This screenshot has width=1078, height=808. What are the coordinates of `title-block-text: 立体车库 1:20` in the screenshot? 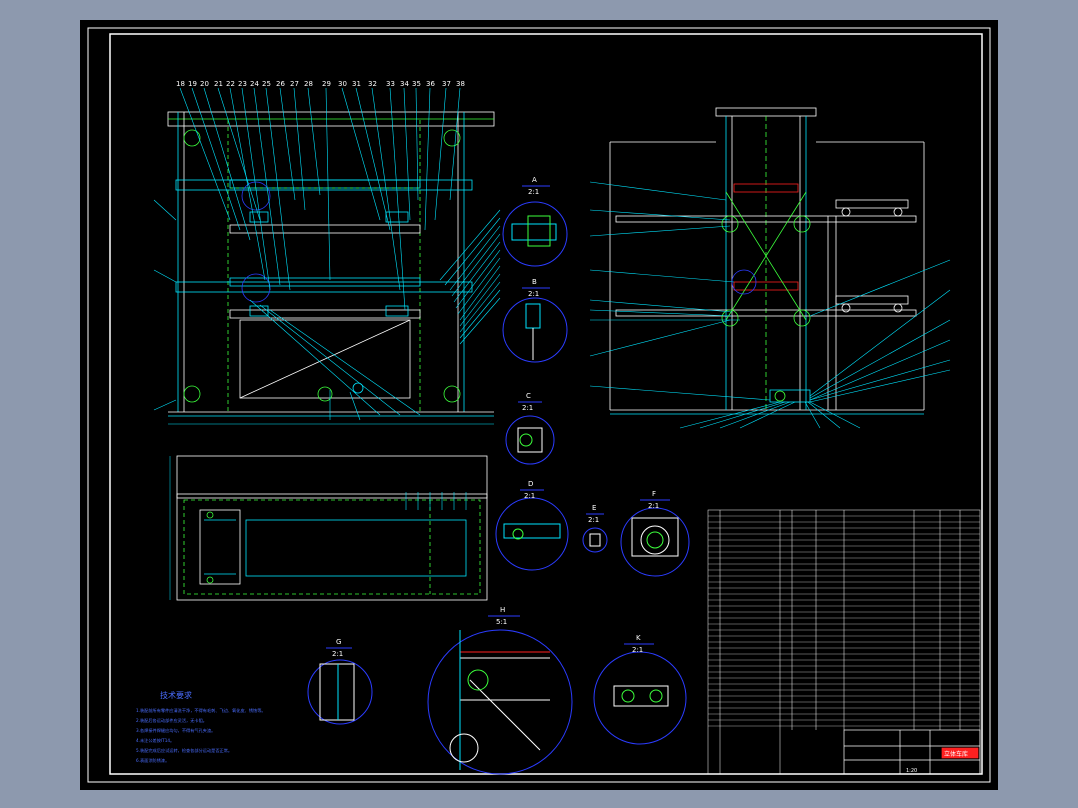 It's located at (937, 762).